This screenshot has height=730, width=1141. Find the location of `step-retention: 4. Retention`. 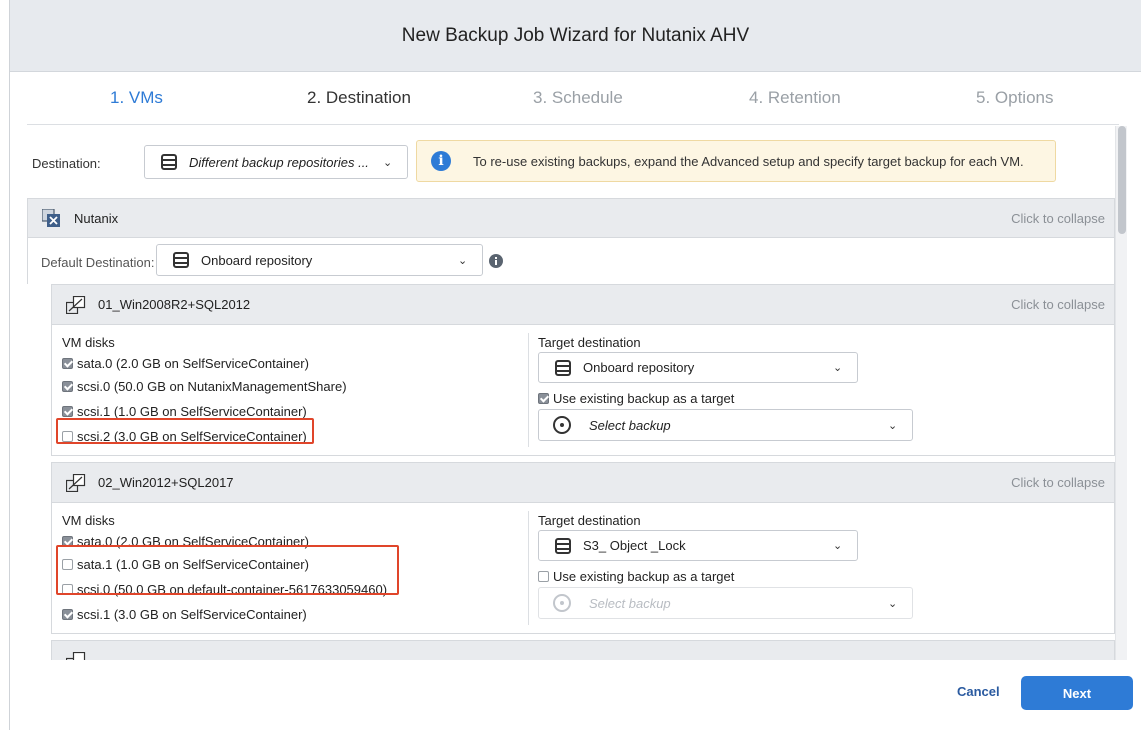

step-retention: 4. Retention is located at coordinates (795, 98).